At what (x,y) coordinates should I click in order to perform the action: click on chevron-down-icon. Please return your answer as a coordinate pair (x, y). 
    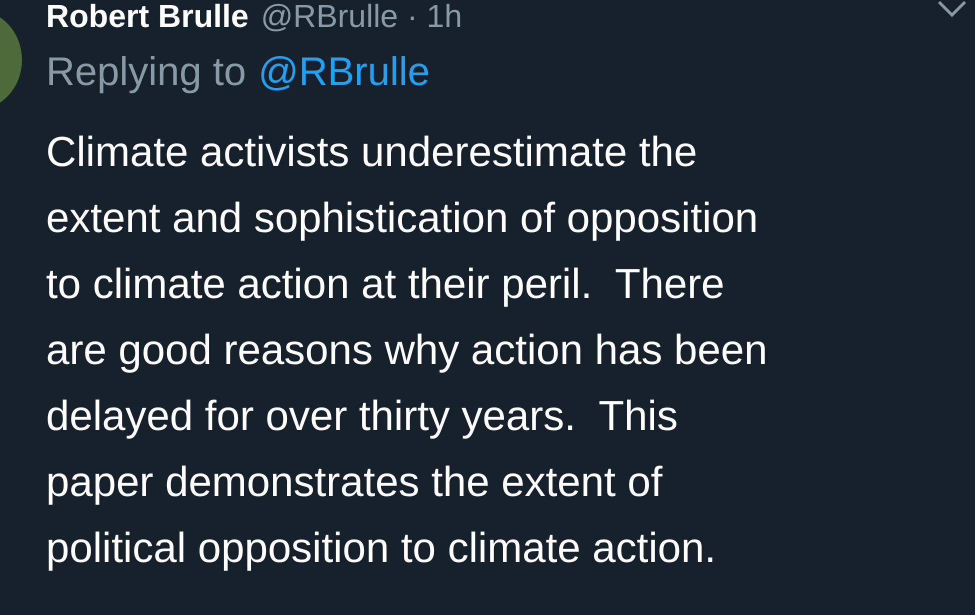
    Looking at the image, I should click on (952, 9).